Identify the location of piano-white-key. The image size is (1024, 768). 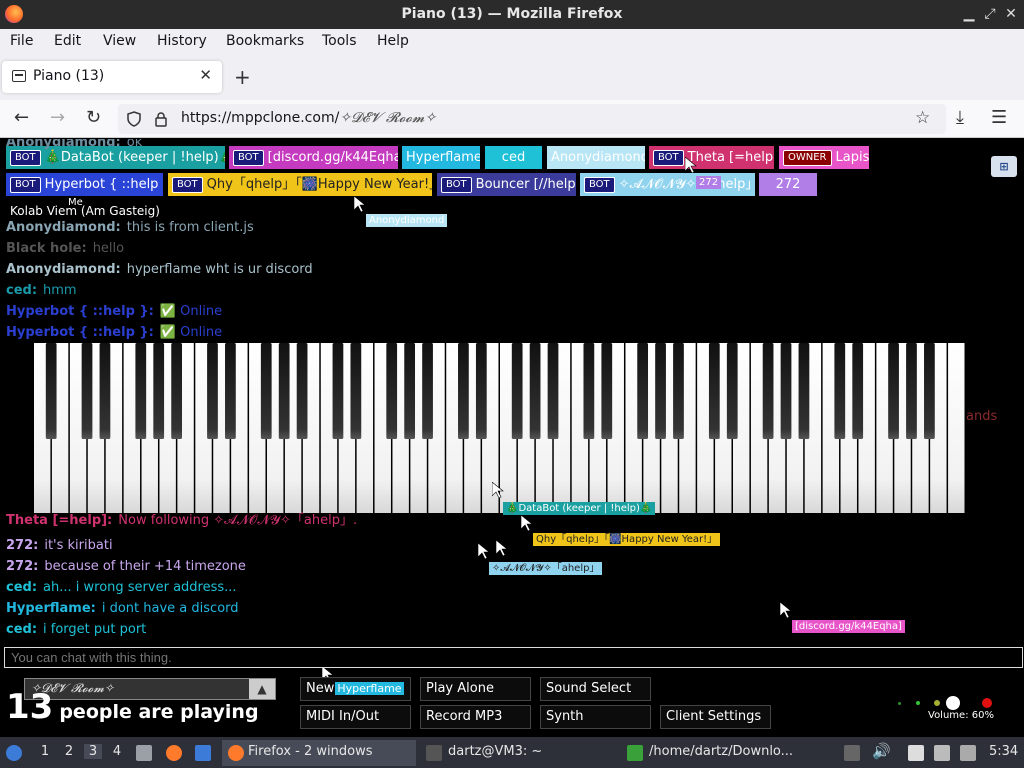
(956, 428).